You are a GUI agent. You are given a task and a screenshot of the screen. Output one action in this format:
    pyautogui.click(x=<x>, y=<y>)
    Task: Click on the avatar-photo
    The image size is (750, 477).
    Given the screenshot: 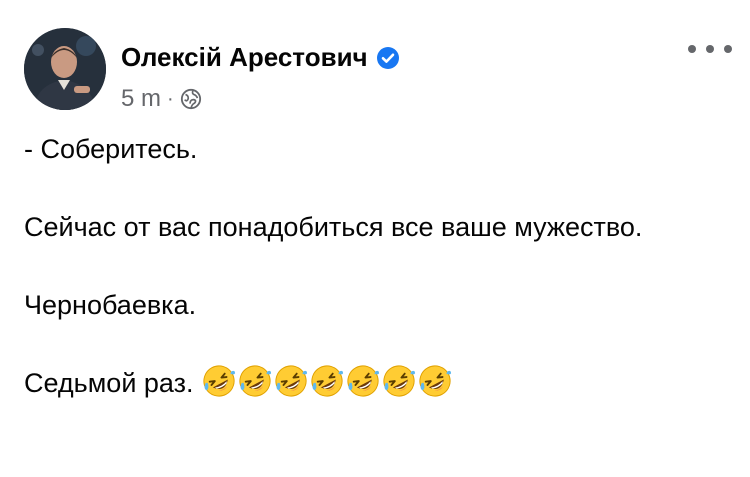 What is the action you would take?
    pyautogui.click(x=65, y=69)
    